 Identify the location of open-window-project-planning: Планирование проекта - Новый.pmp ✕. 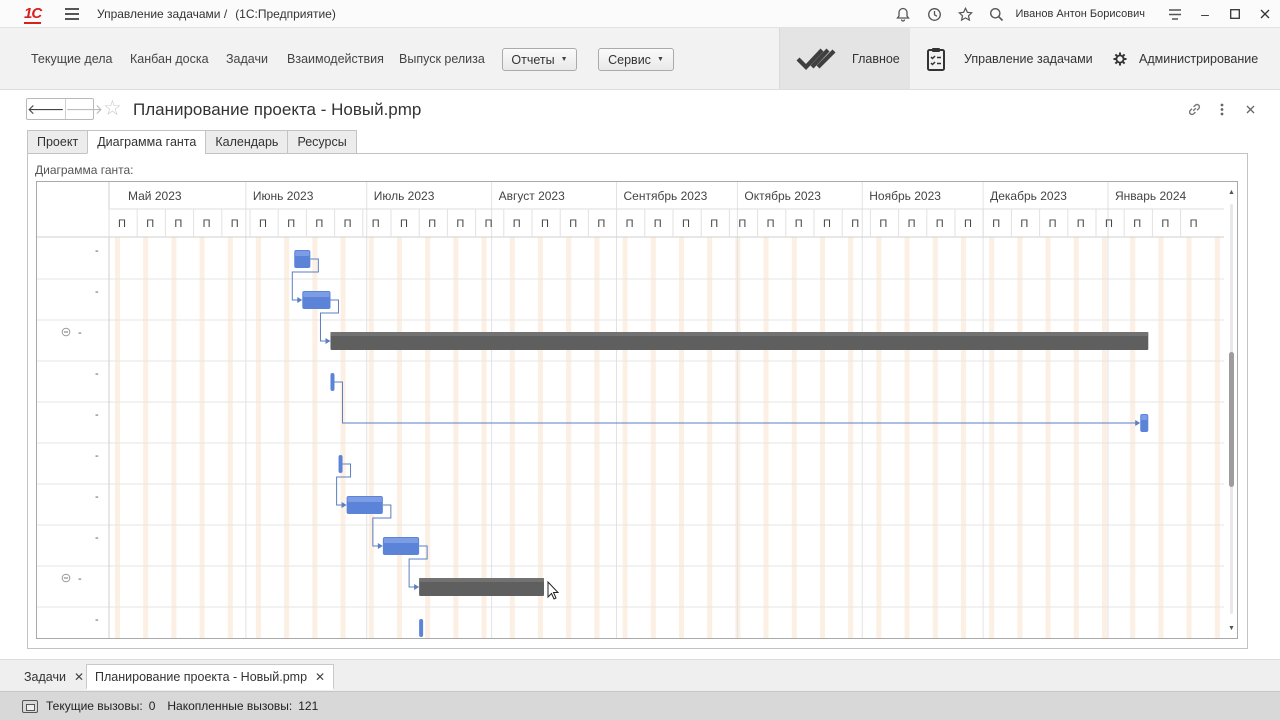
(210, 677).